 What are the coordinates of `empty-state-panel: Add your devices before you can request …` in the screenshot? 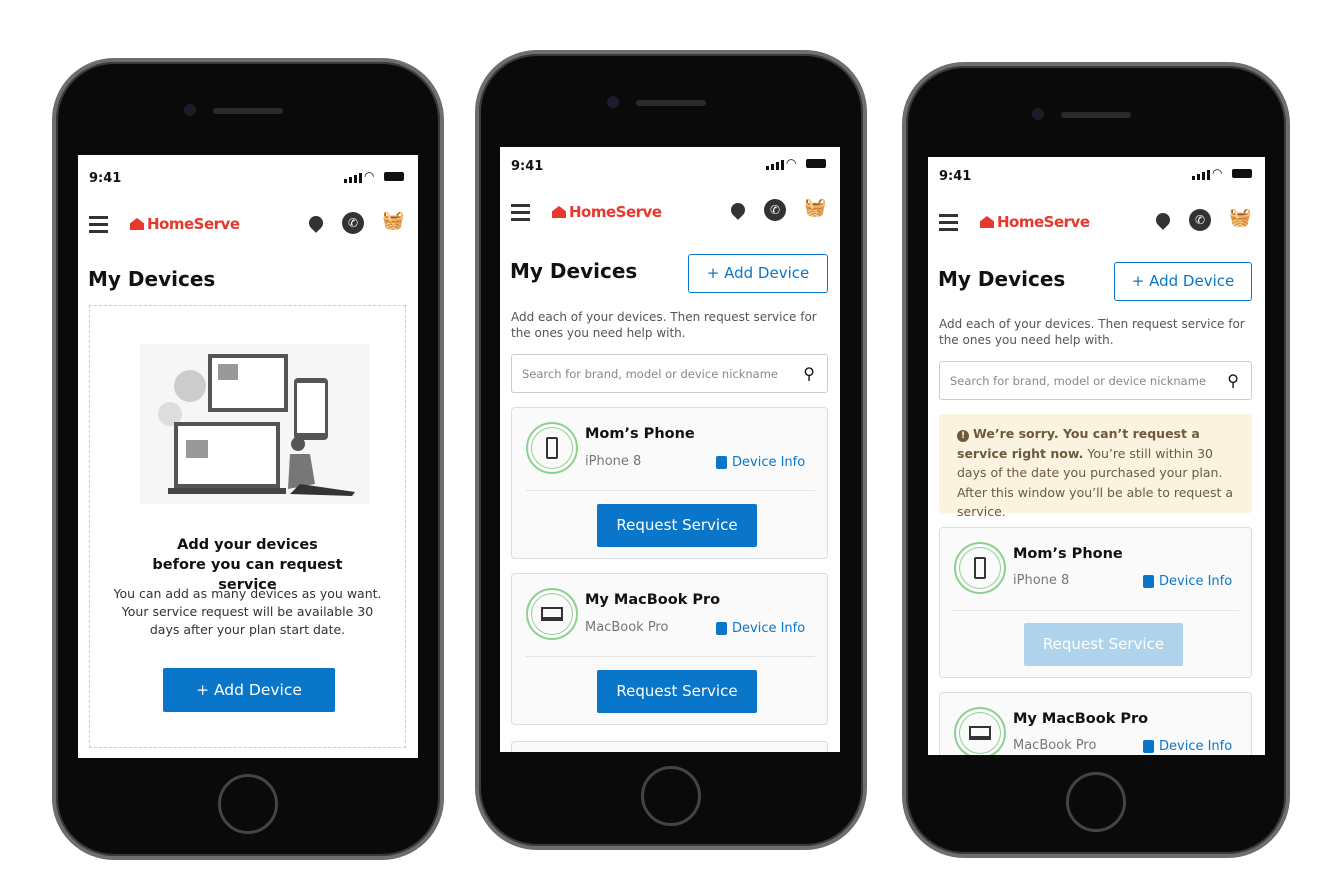 It's located at (247, 526).